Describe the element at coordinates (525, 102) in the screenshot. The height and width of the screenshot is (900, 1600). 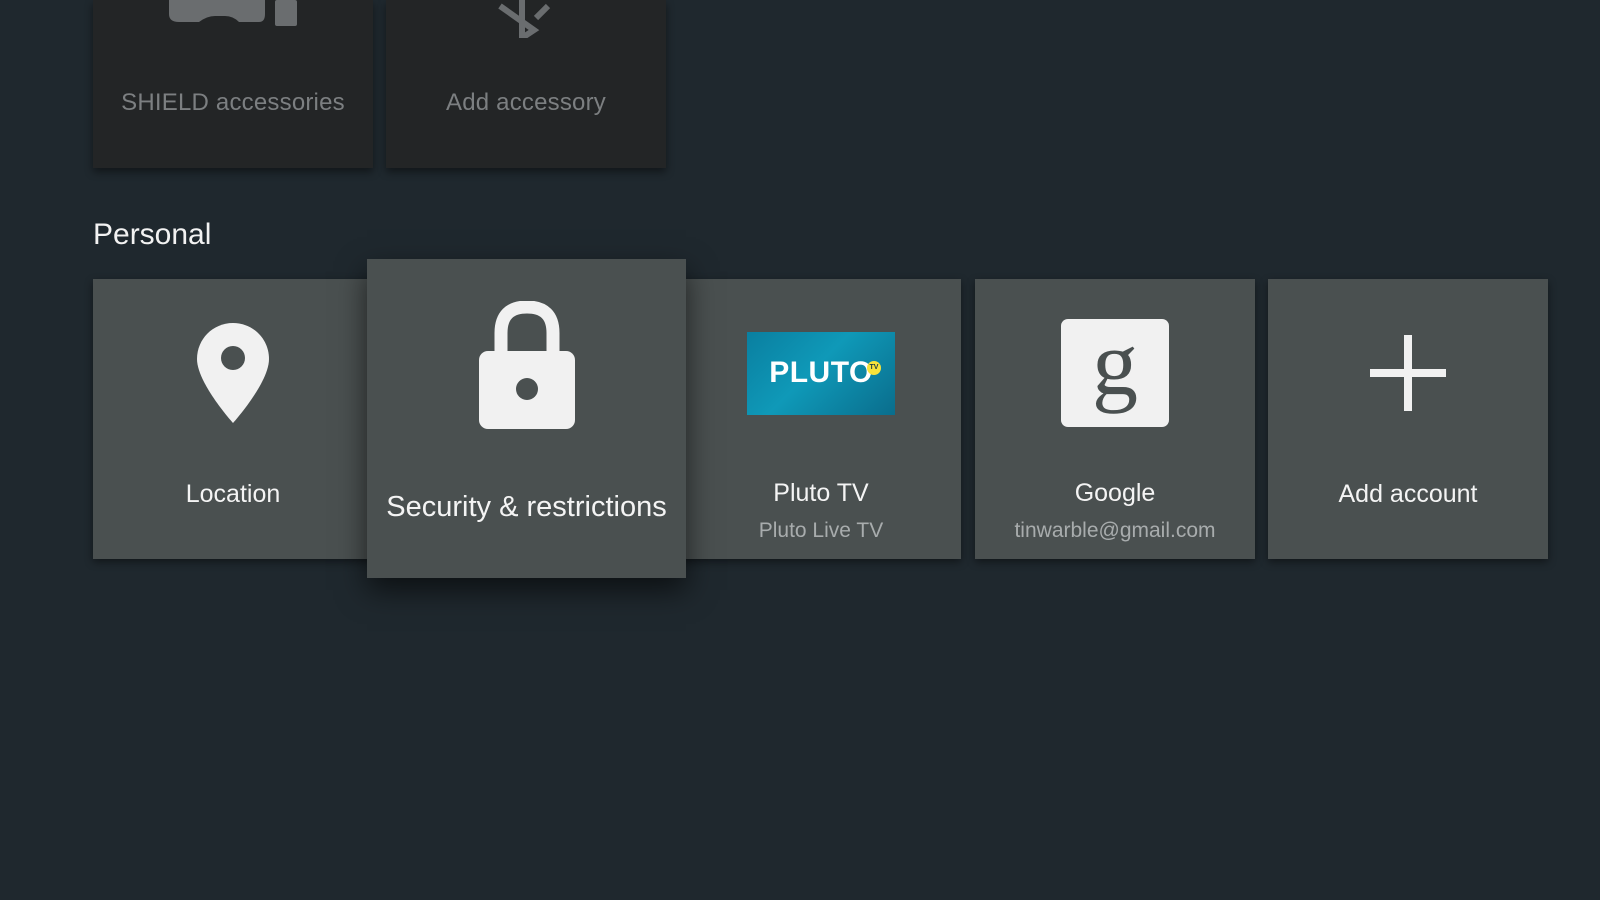
I see `add-accessory-label: Add accessory` at that location.